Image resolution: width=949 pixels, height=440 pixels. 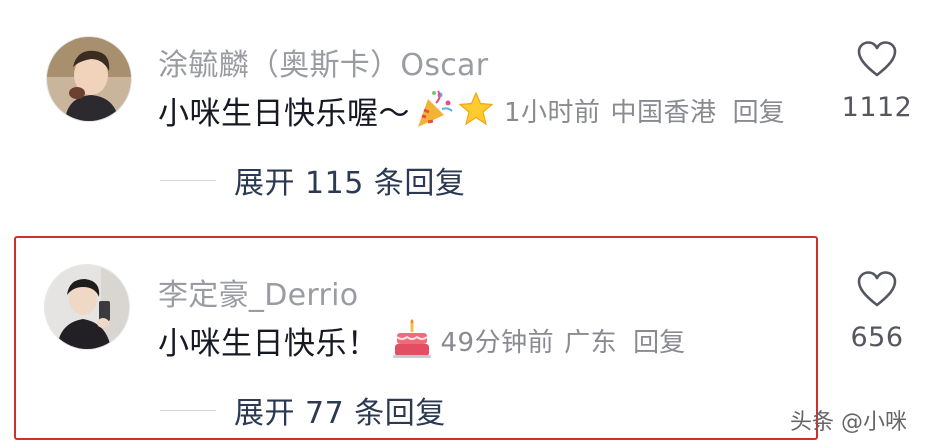 I want to click on expand-replies-label: 展开 115 条回复, so click(x=350, y=183).